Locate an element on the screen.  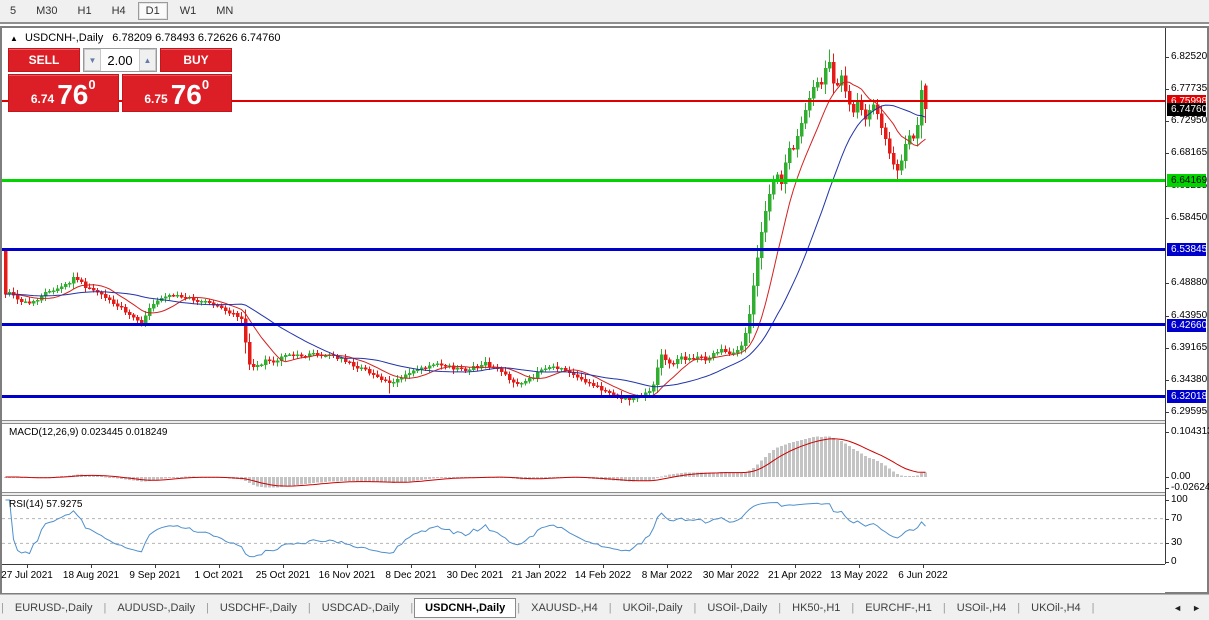
tab-eurusd-daily: EURUSD-,Daily is located at coordinates (54, 608).